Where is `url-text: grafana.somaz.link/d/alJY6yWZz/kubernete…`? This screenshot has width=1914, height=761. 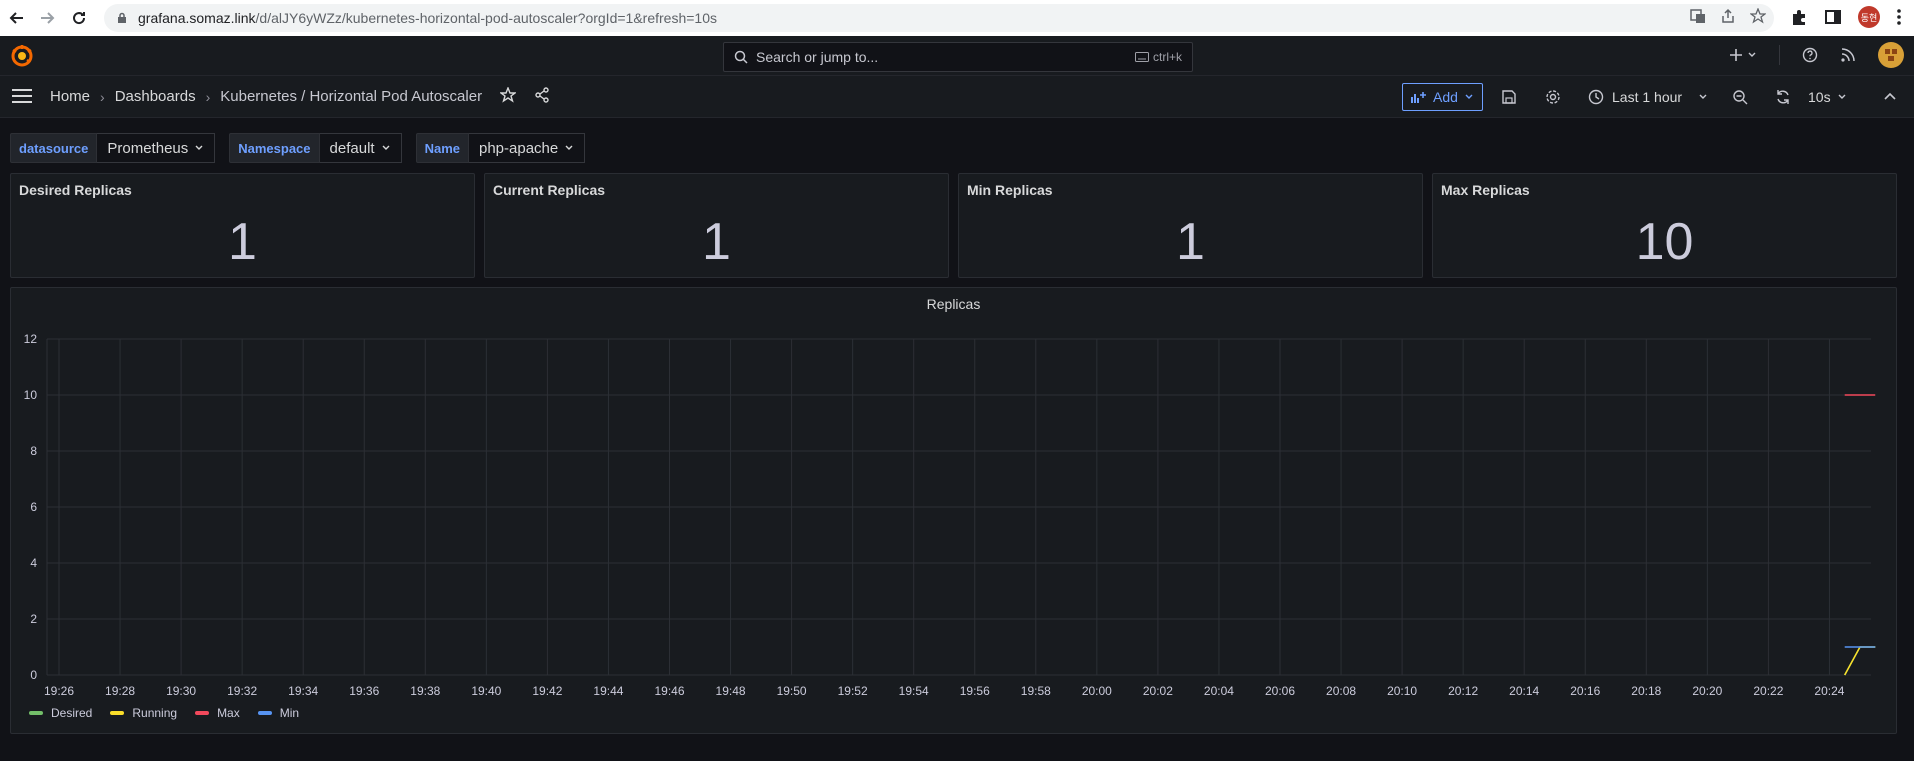 url-text: grafana.somaz.link/d/alJY6yWZz/kubernete… is located at coordinates (427, 18).